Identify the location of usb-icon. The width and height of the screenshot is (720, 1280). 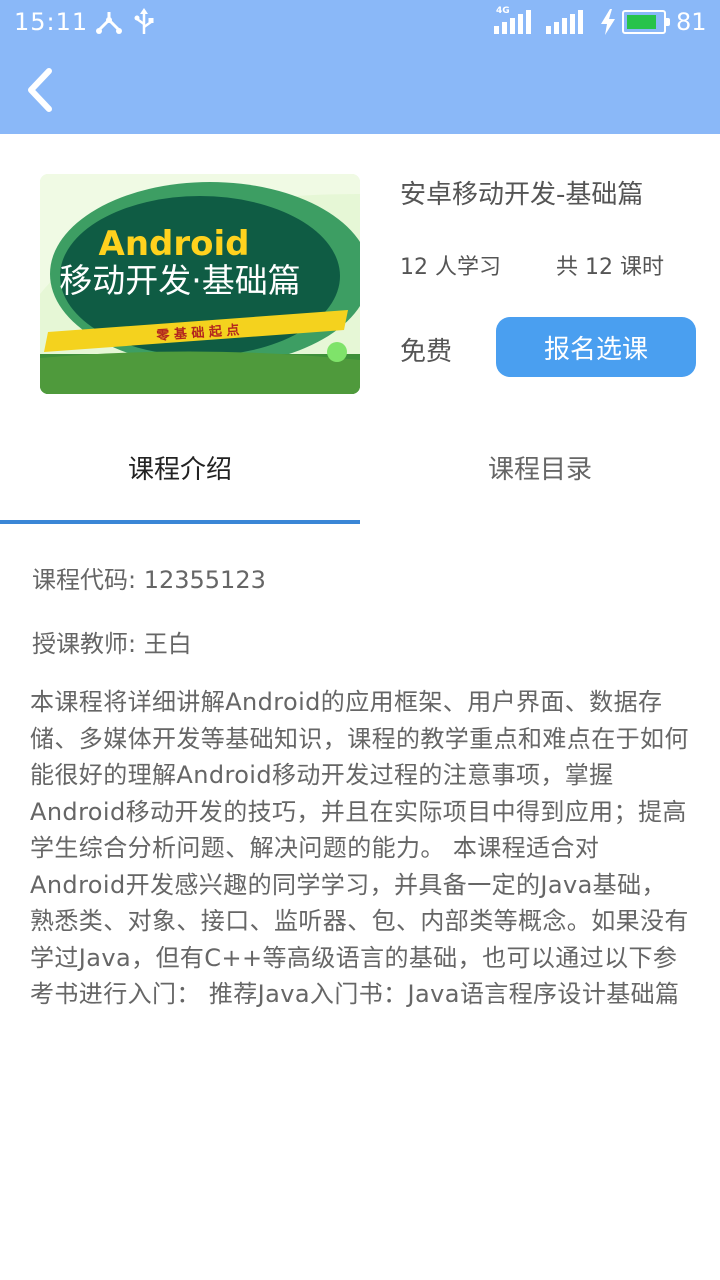
(144, 24).